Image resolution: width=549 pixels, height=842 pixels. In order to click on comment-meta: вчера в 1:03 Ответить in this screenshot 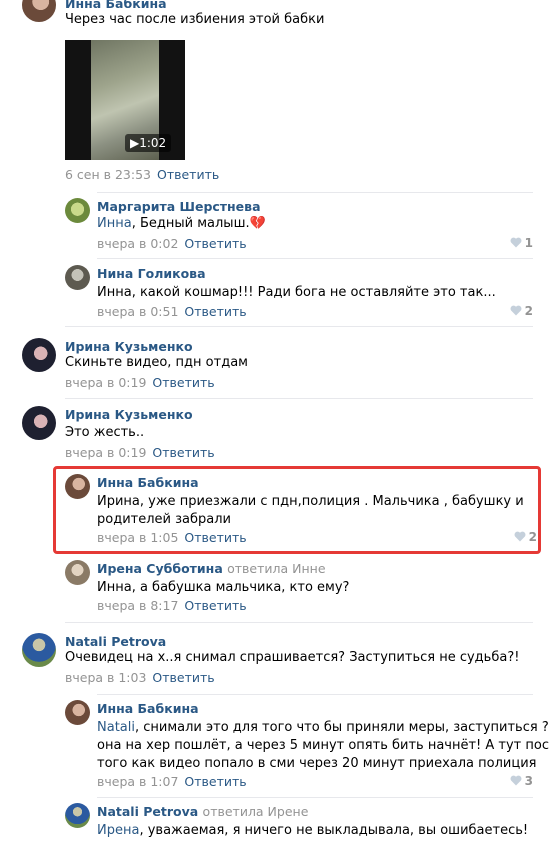, I will do `click(140, 677)`.